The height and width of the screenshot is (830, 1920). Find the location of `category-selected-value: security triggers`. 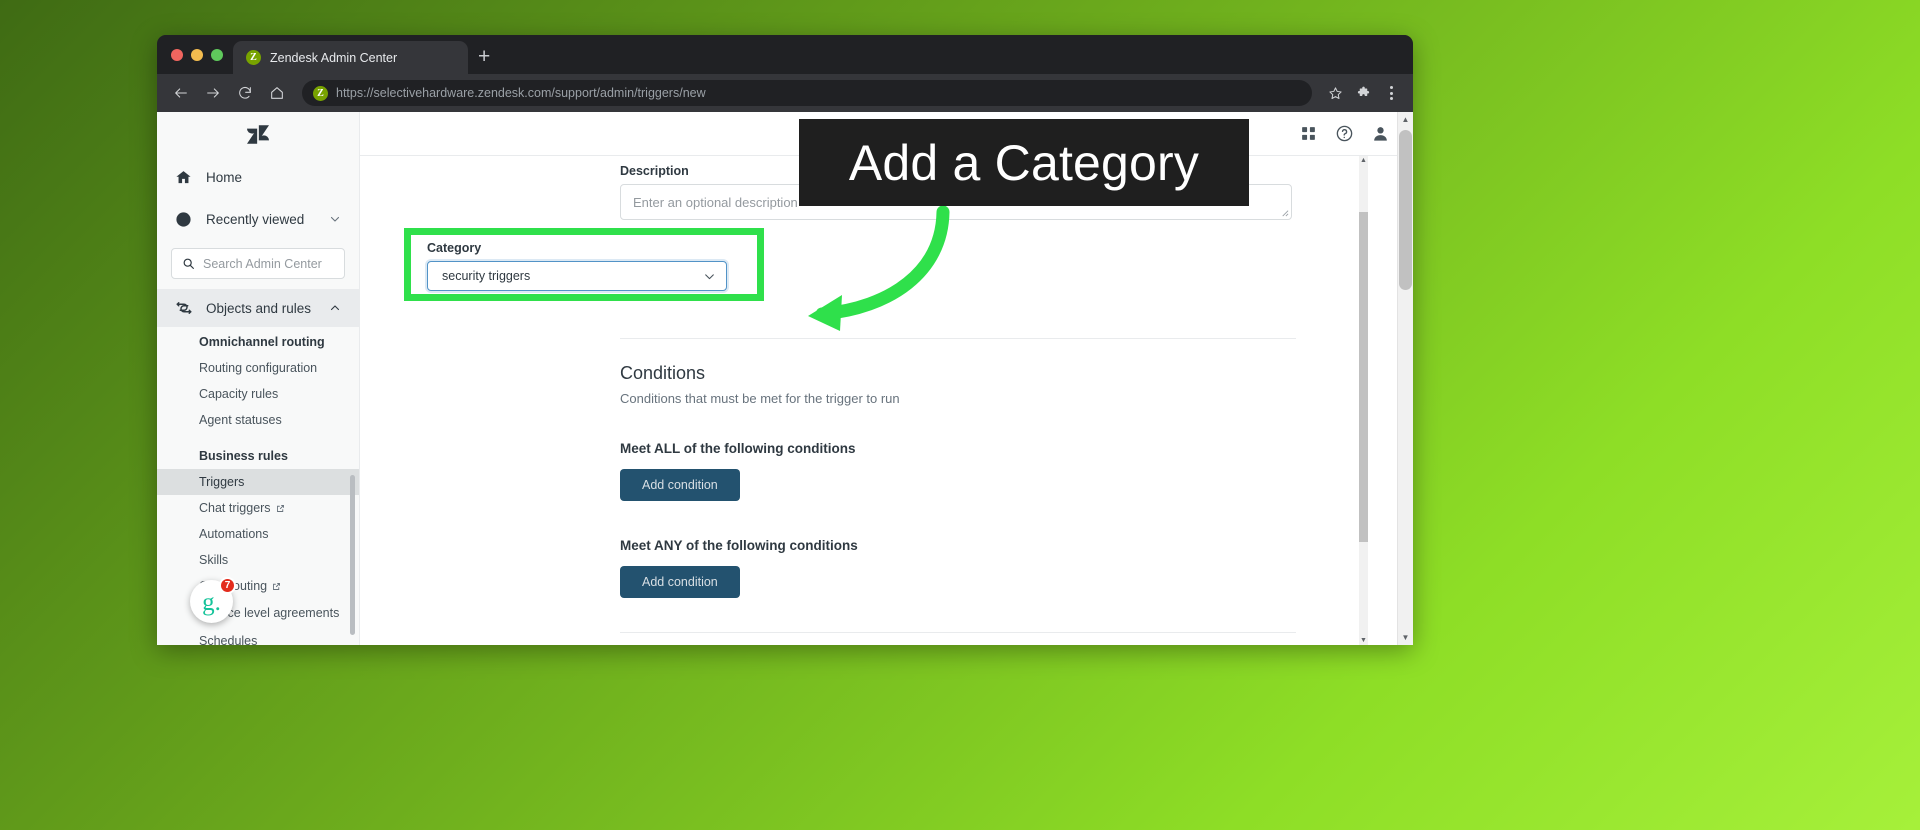

category-selected-value: security triggers is located at coordinates (486, 276).